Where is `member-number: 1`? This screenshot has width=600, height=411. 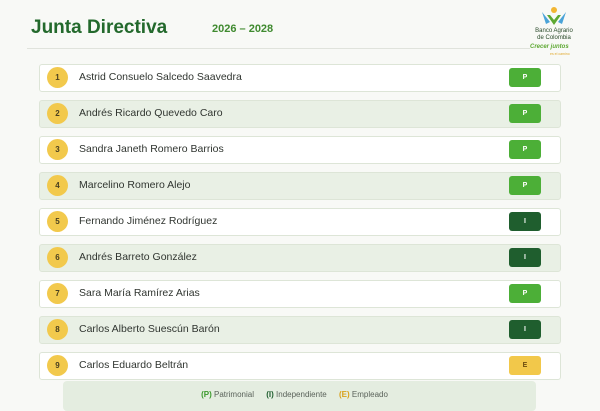 member-number: 1 is located at coordinates (57, 77).